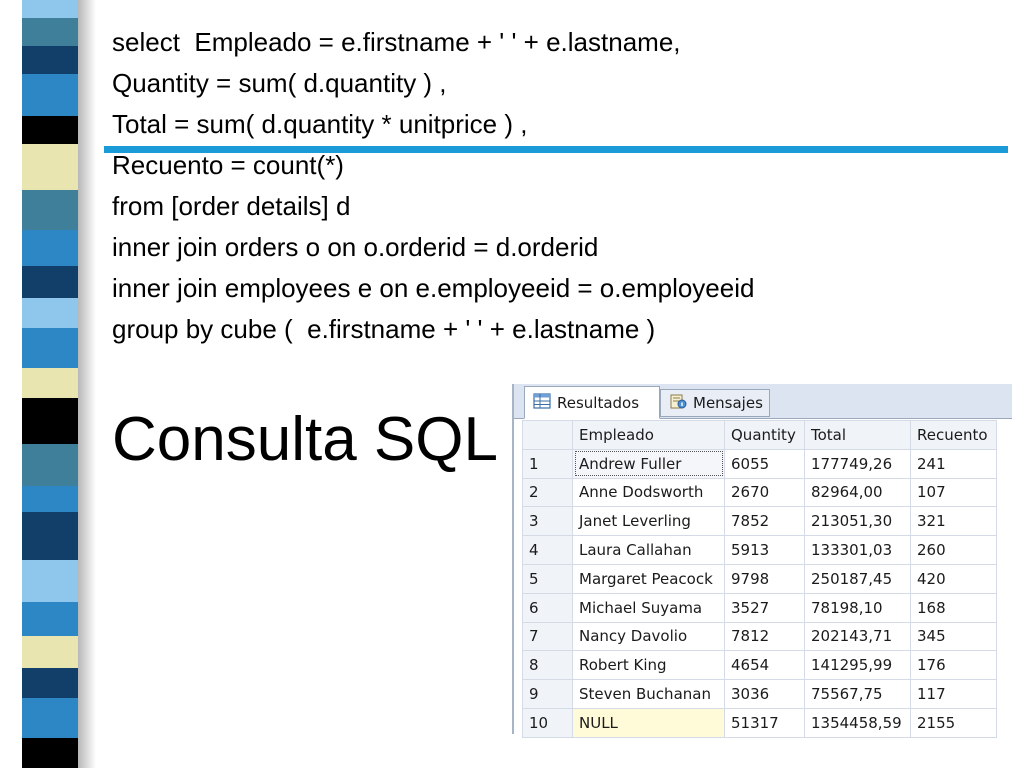  Describe the element at coordinates (648, 435) in the screenshot. I see `column-header-empleado: Empleado` at that location.